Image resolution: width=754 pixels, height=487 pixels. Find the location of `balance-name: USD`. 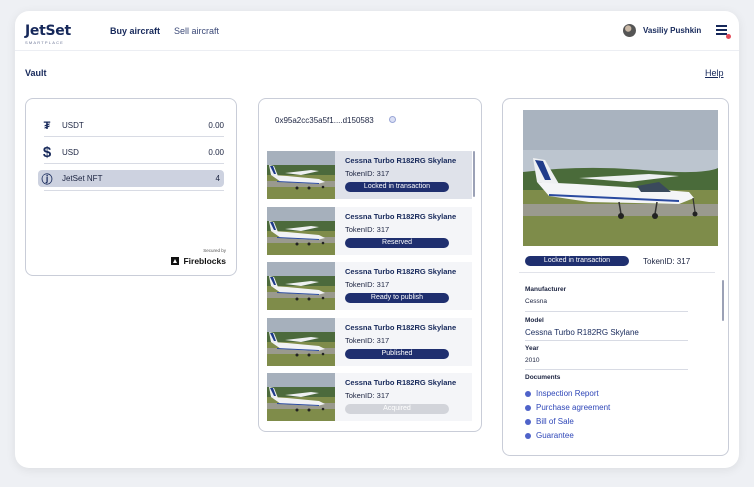

balance-name: USD is located at coordinates (70, 152).